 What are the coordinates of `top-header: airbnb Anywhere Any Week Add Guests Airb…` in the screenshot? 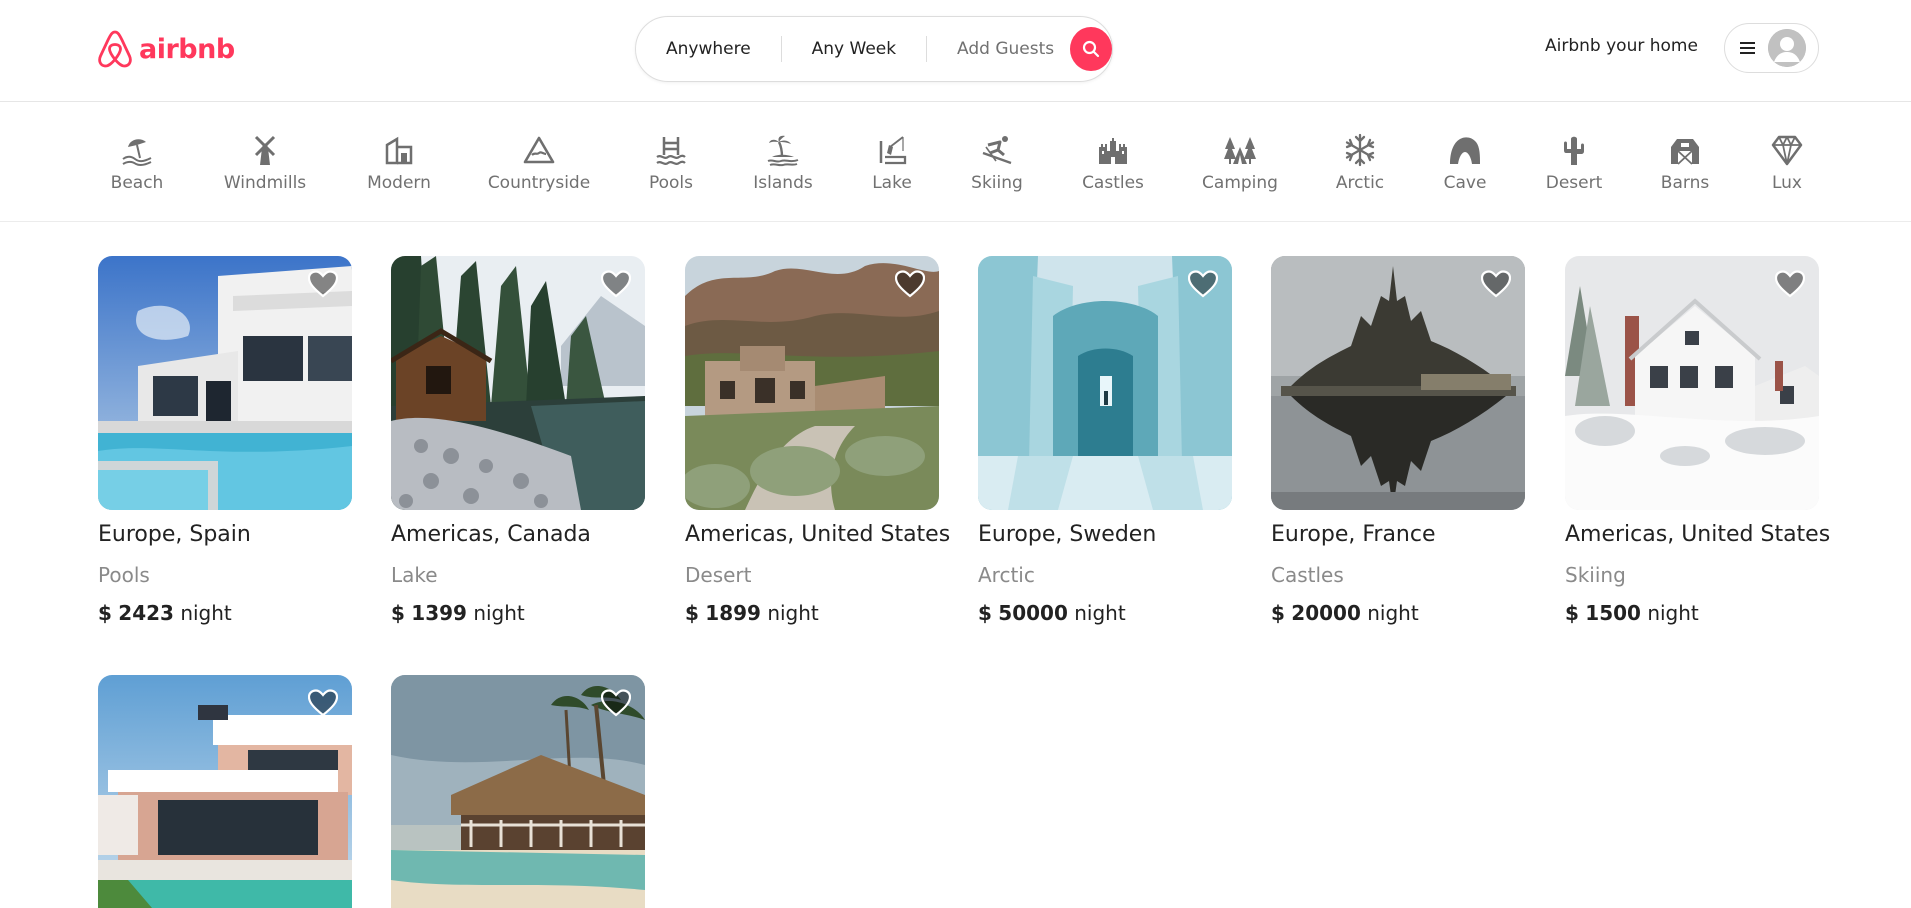 It's located at (955, 51).